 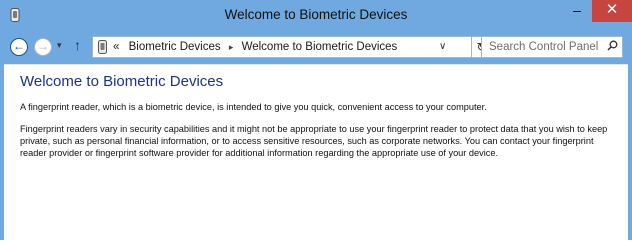 What do you see at coordinates (19, 47) in the screenshot?
I see `back-button: ←` at bounding box center [19, 47].